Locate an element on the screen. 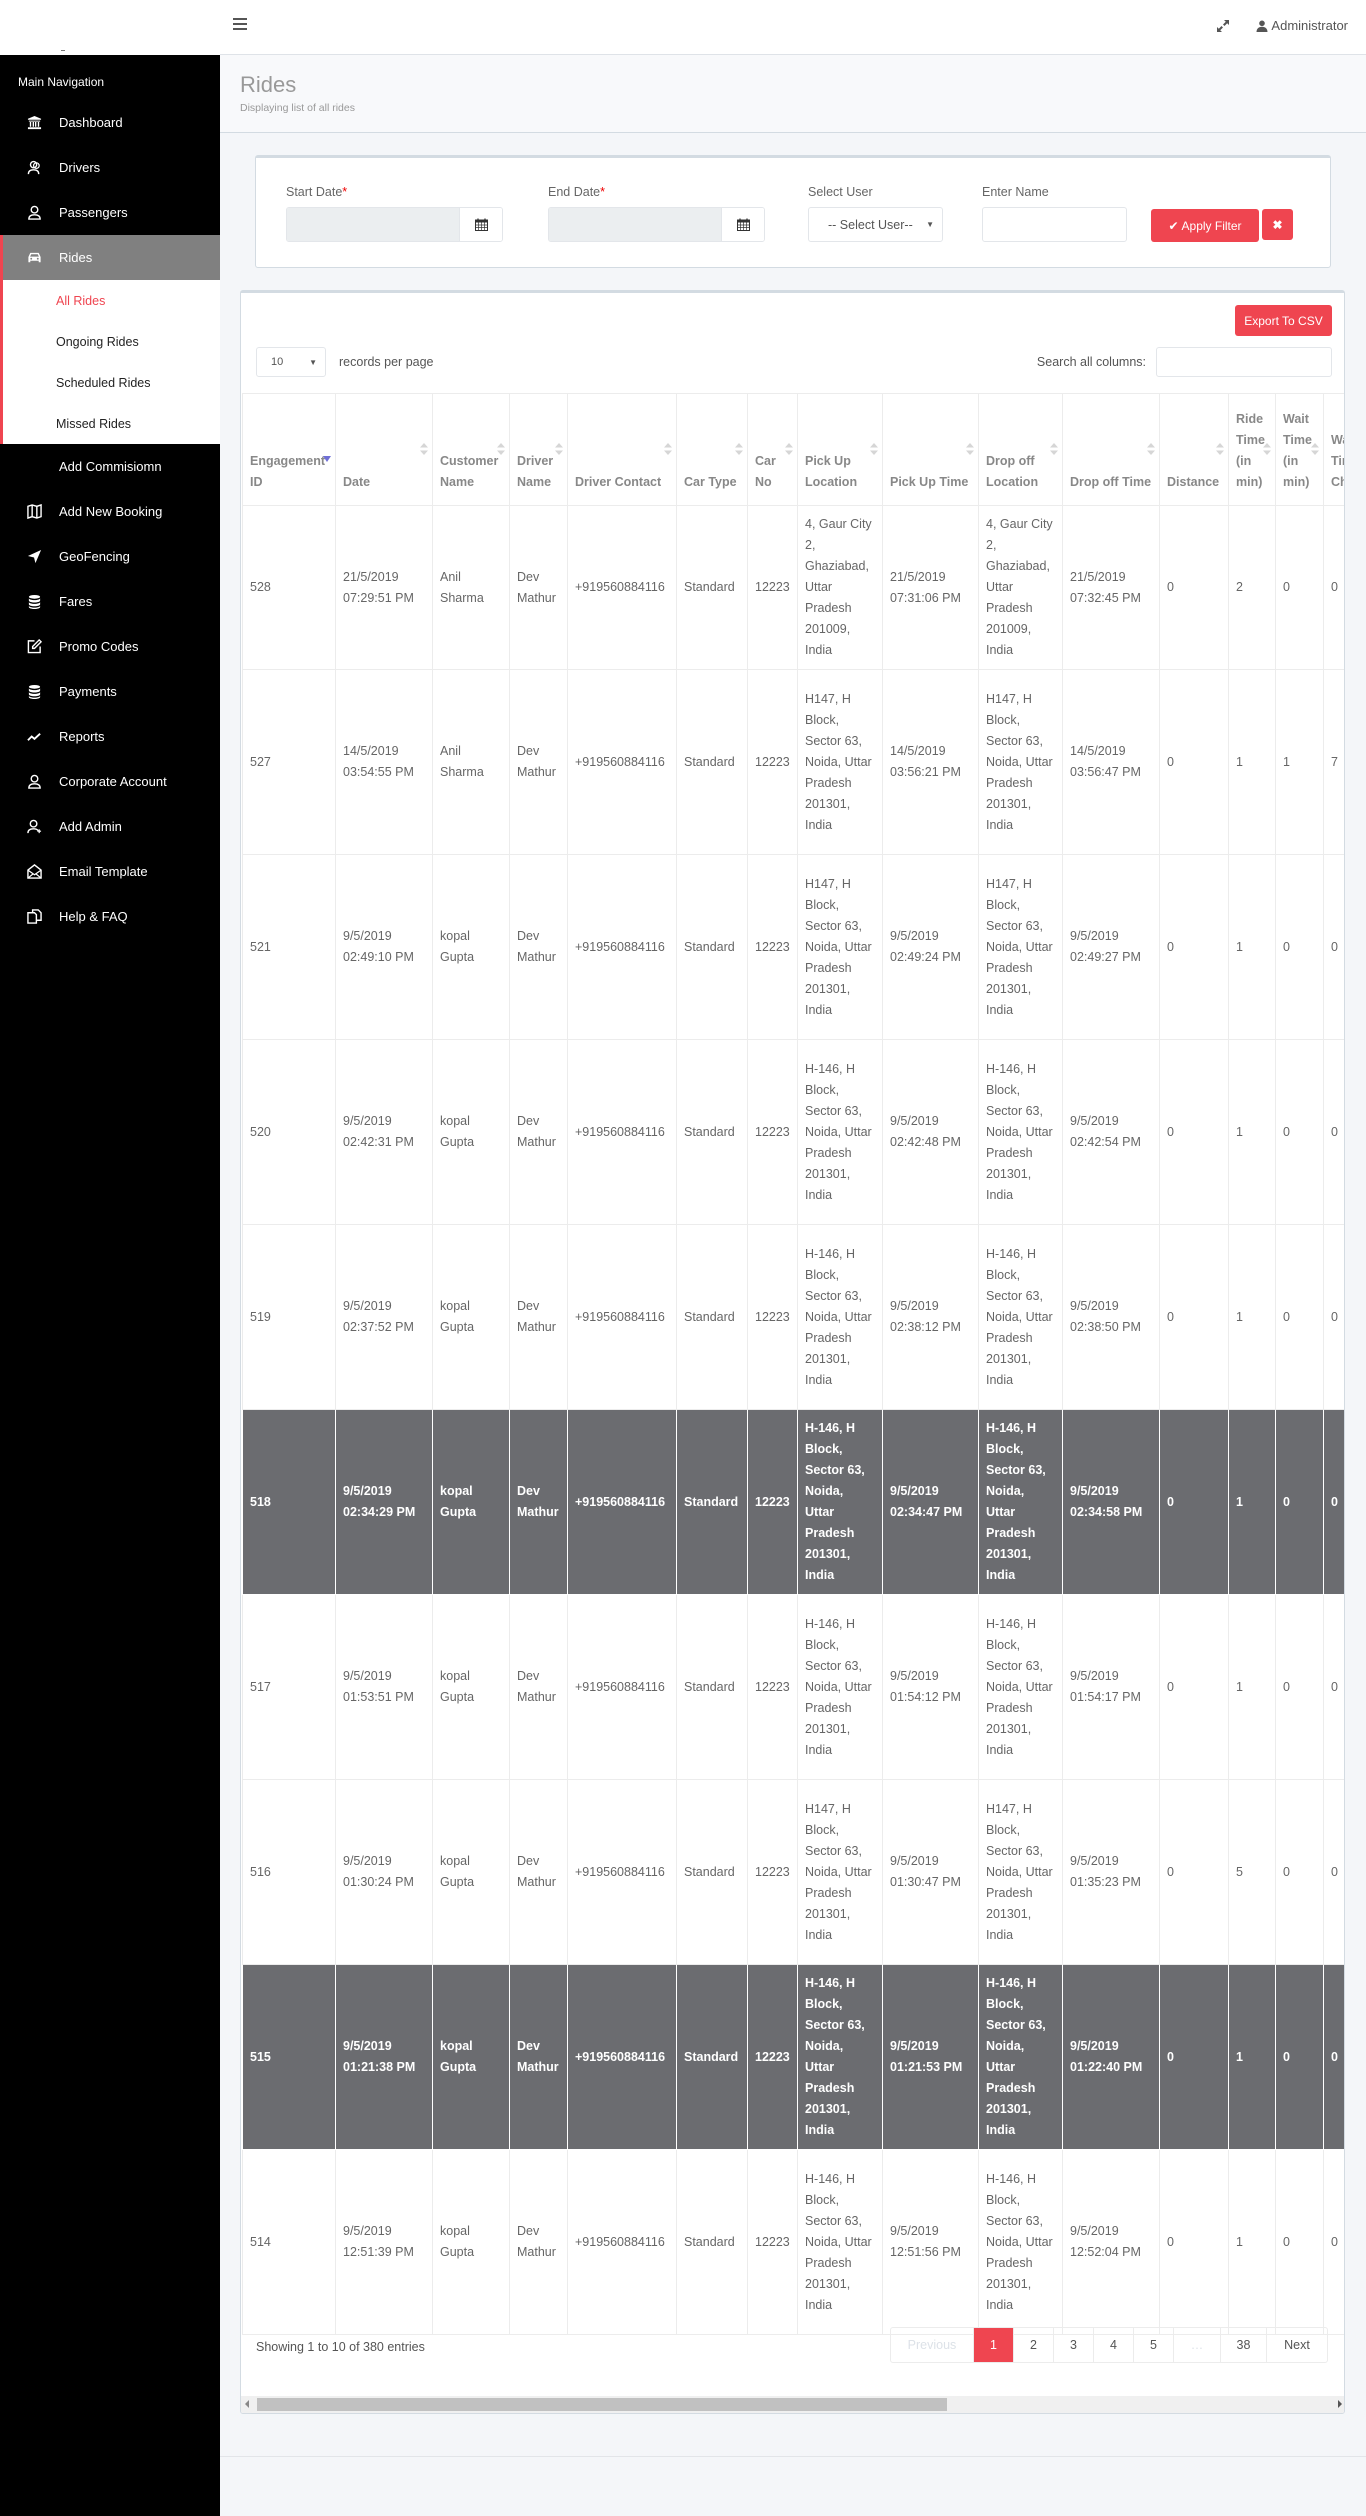 The width and height of the screenshot is (1366, 2516). end-date-calendar-button is located at coordinates (742, 224).